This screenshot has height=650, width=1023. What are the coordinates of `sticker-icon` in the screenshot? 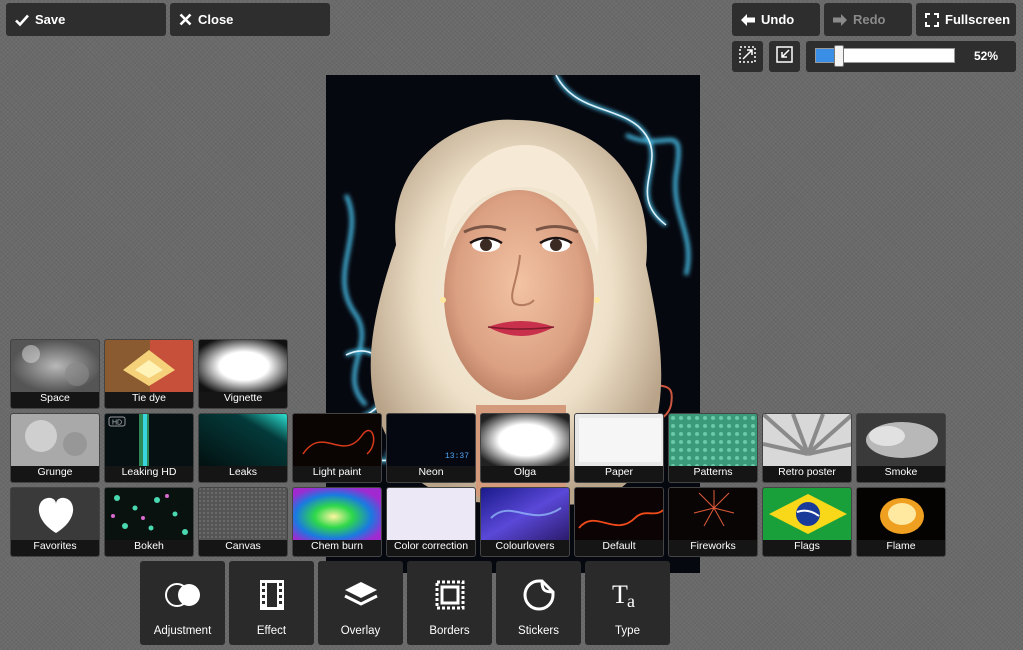 It's located at (538, 595).